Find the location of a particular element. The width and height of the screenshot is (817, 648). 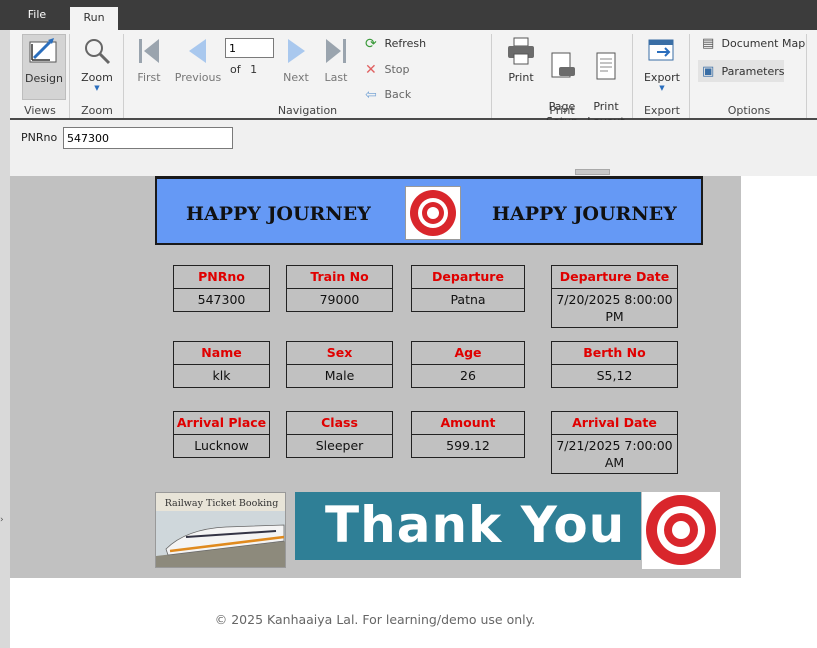

first-page-button: First is located at coordinates (149, 60).